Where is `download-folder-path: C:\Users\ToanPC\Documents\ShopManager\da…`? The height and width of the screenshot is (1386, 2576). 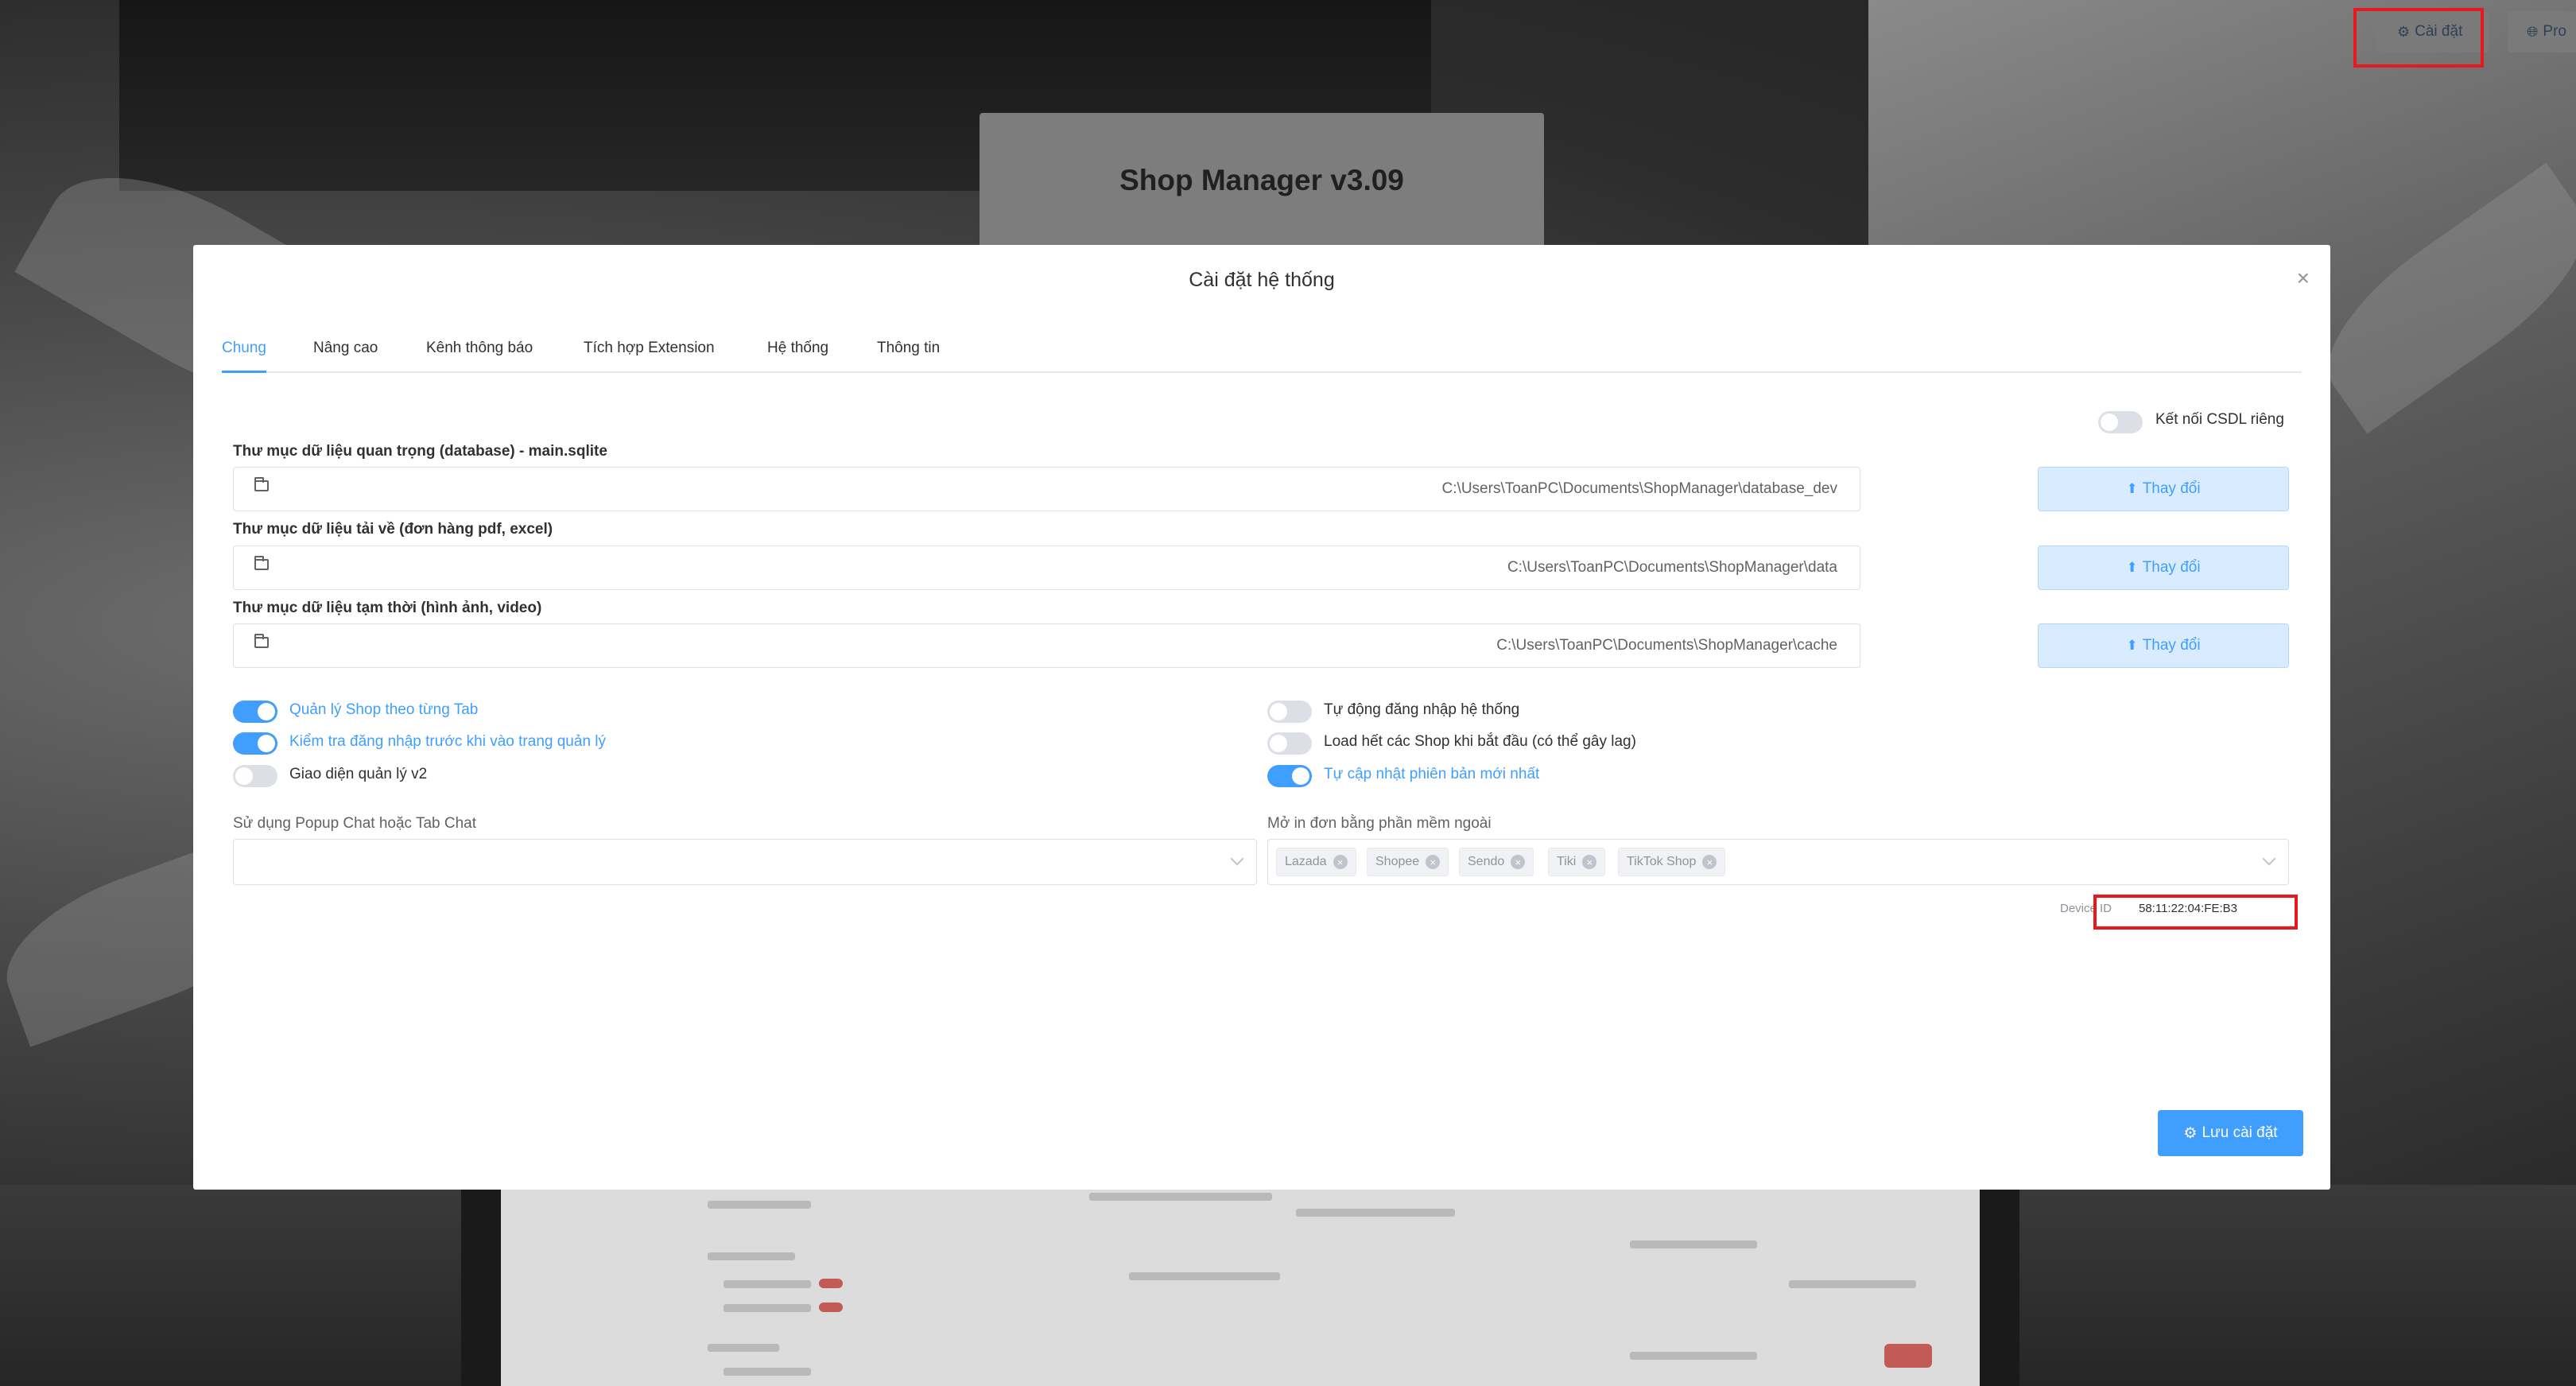 download-folder-path: C:\Users\ToanPC\Documents\ShopManager\da… is located at coordinates (1672, 567).